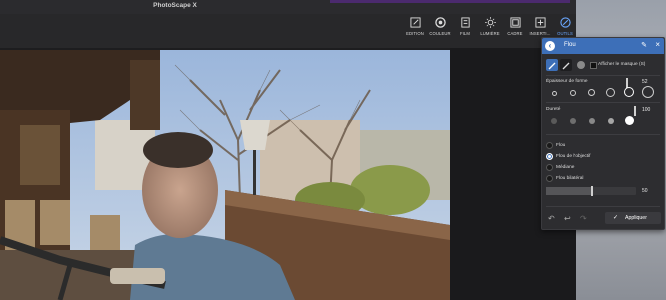 The width and height of the screenshot is (666, 300). I want to click on color-icon, so click(440, 22).